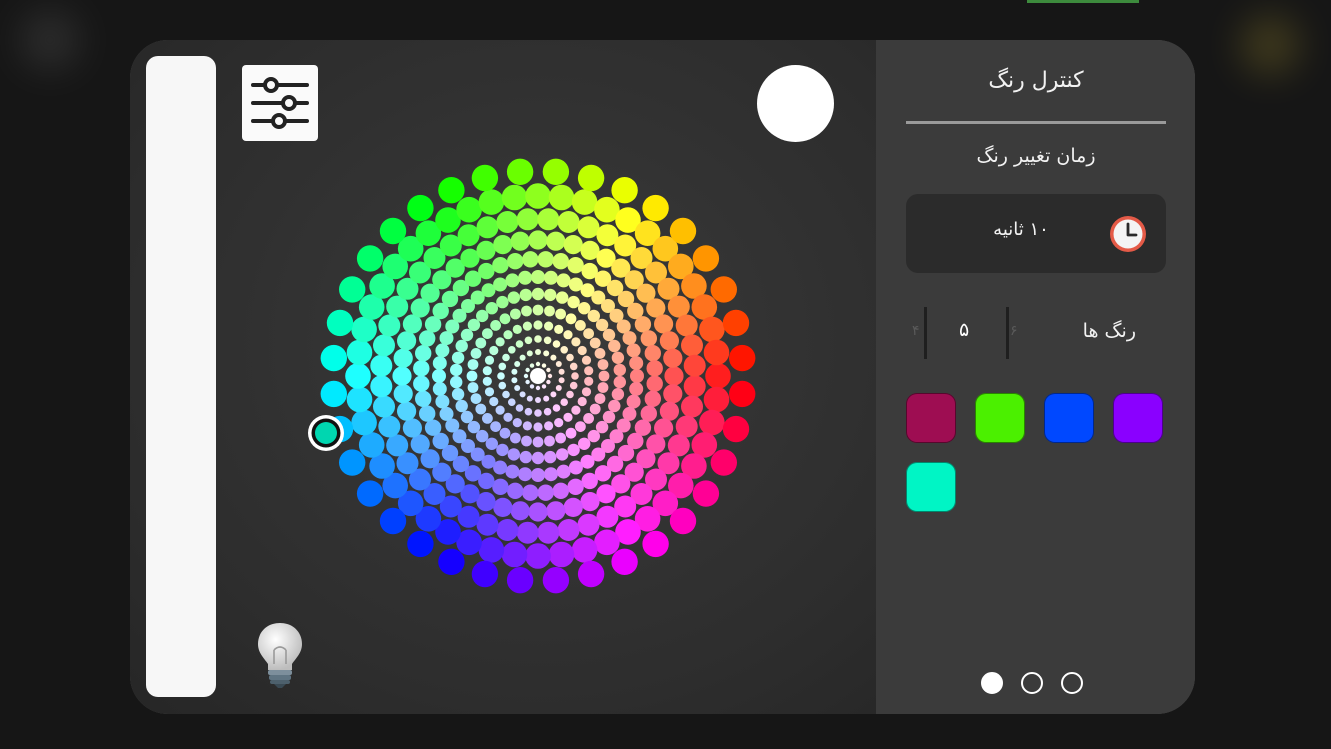 This screenshot has height=749, width=1331. I want to click on lightbulb-icon, so click(280, 655).